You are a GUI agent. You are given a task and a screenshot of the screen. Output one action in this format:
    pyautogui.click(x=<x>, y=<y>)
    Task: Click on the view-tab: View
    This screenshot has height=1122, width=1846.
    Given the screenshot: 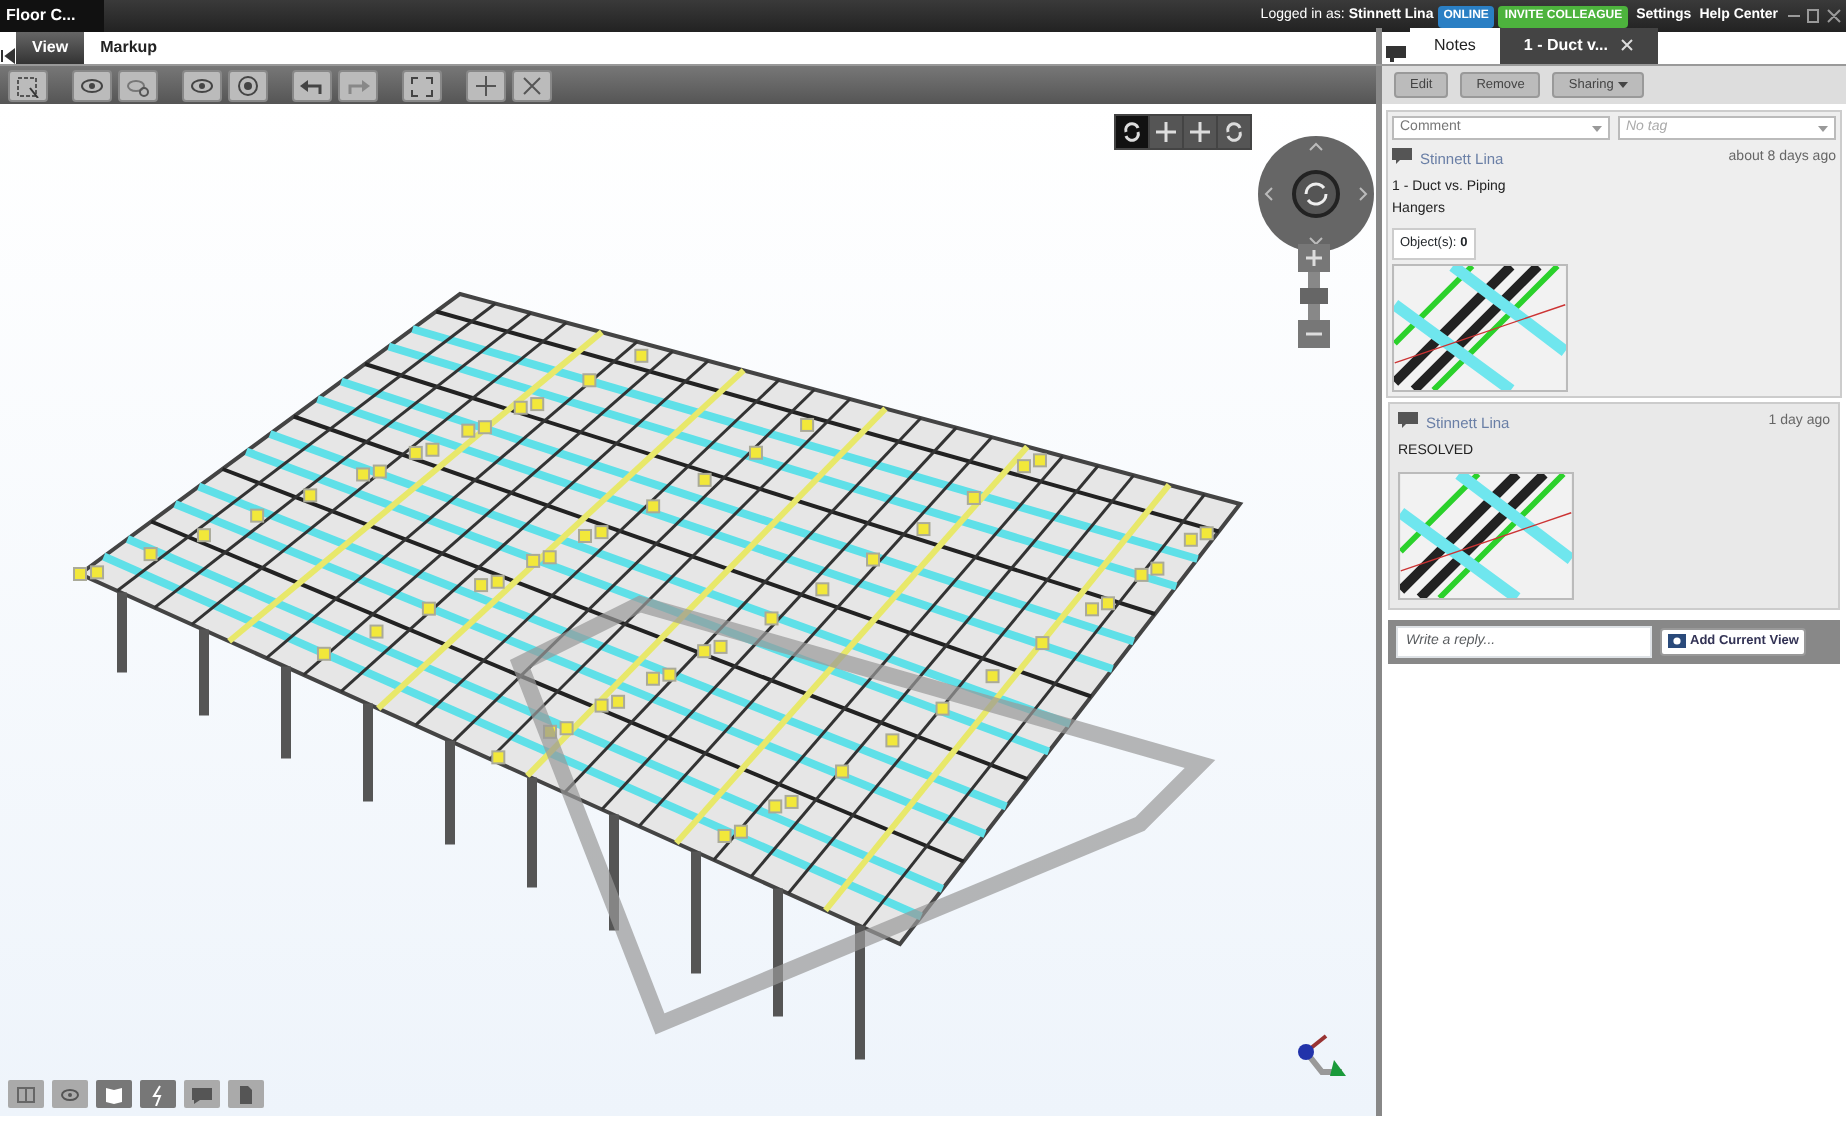 What is the action you would take?
    pyautogui.click(x=50, y=48)
    